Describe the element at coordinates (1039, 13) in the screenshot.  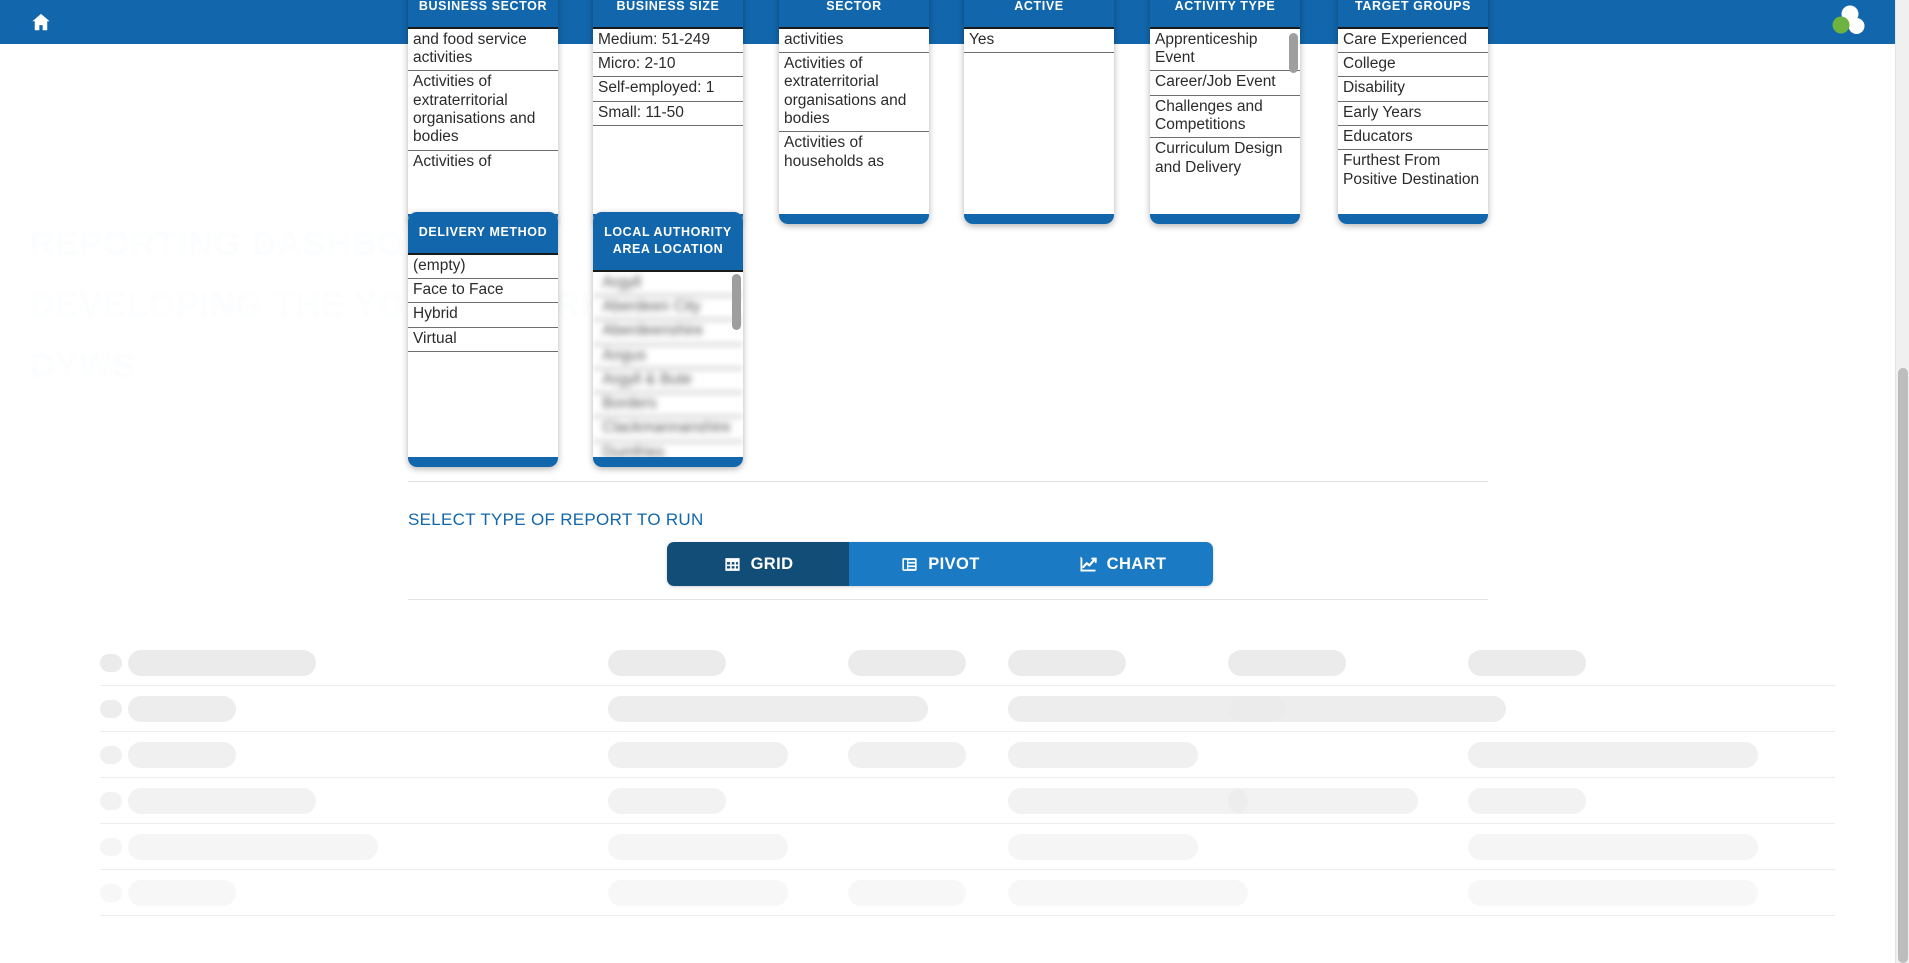
I see `slicer-title: ACTIVE` at that location.